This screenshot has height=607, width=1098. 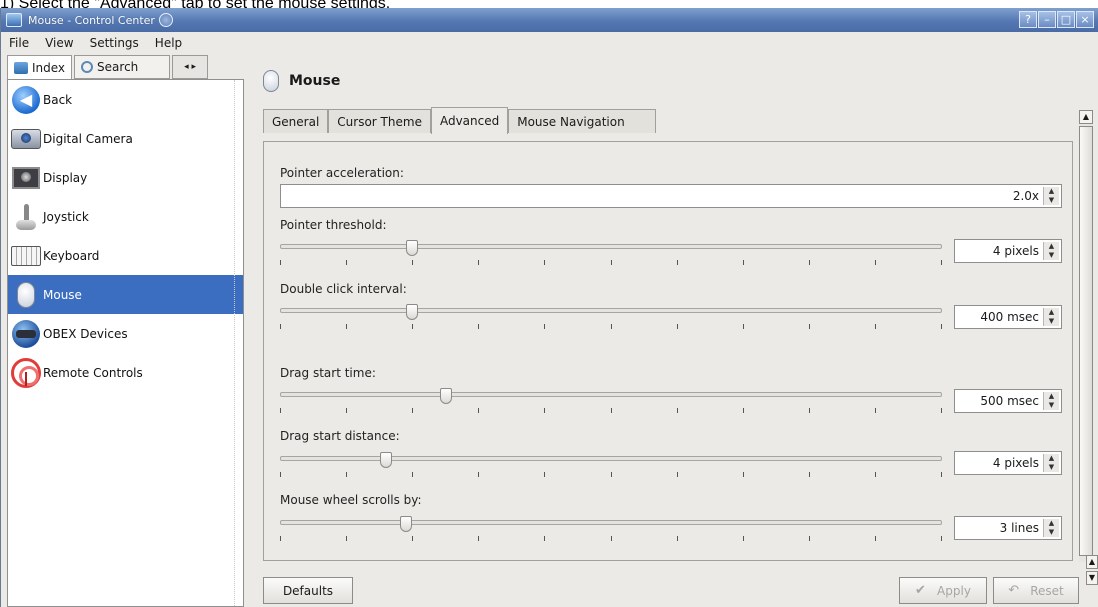 I want to click on scroll-down-icon: ▼, so click(x=1092, y=578).